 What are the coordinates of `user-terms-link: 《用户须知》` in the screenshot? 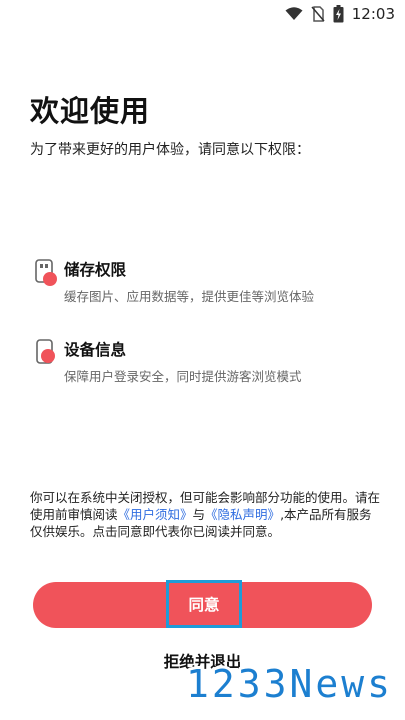 It's located at (155, 514).